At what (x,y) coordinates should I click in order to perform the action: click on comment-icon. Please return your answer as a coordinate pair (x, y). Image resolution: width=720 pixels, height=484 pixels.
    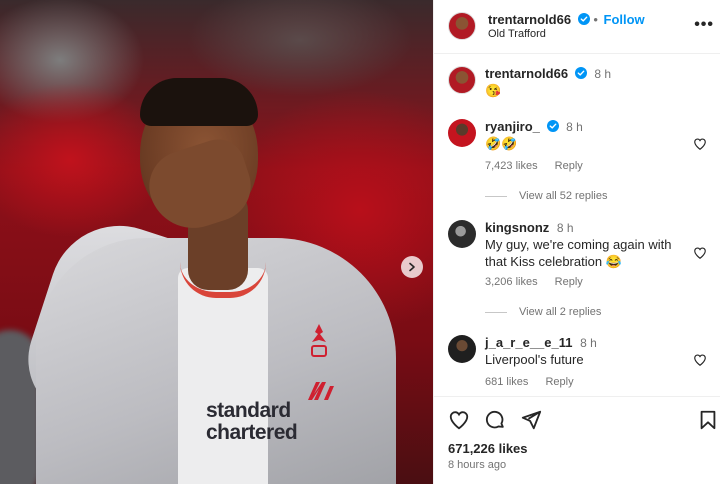
    Looking at the image, I should click on (495, 420).